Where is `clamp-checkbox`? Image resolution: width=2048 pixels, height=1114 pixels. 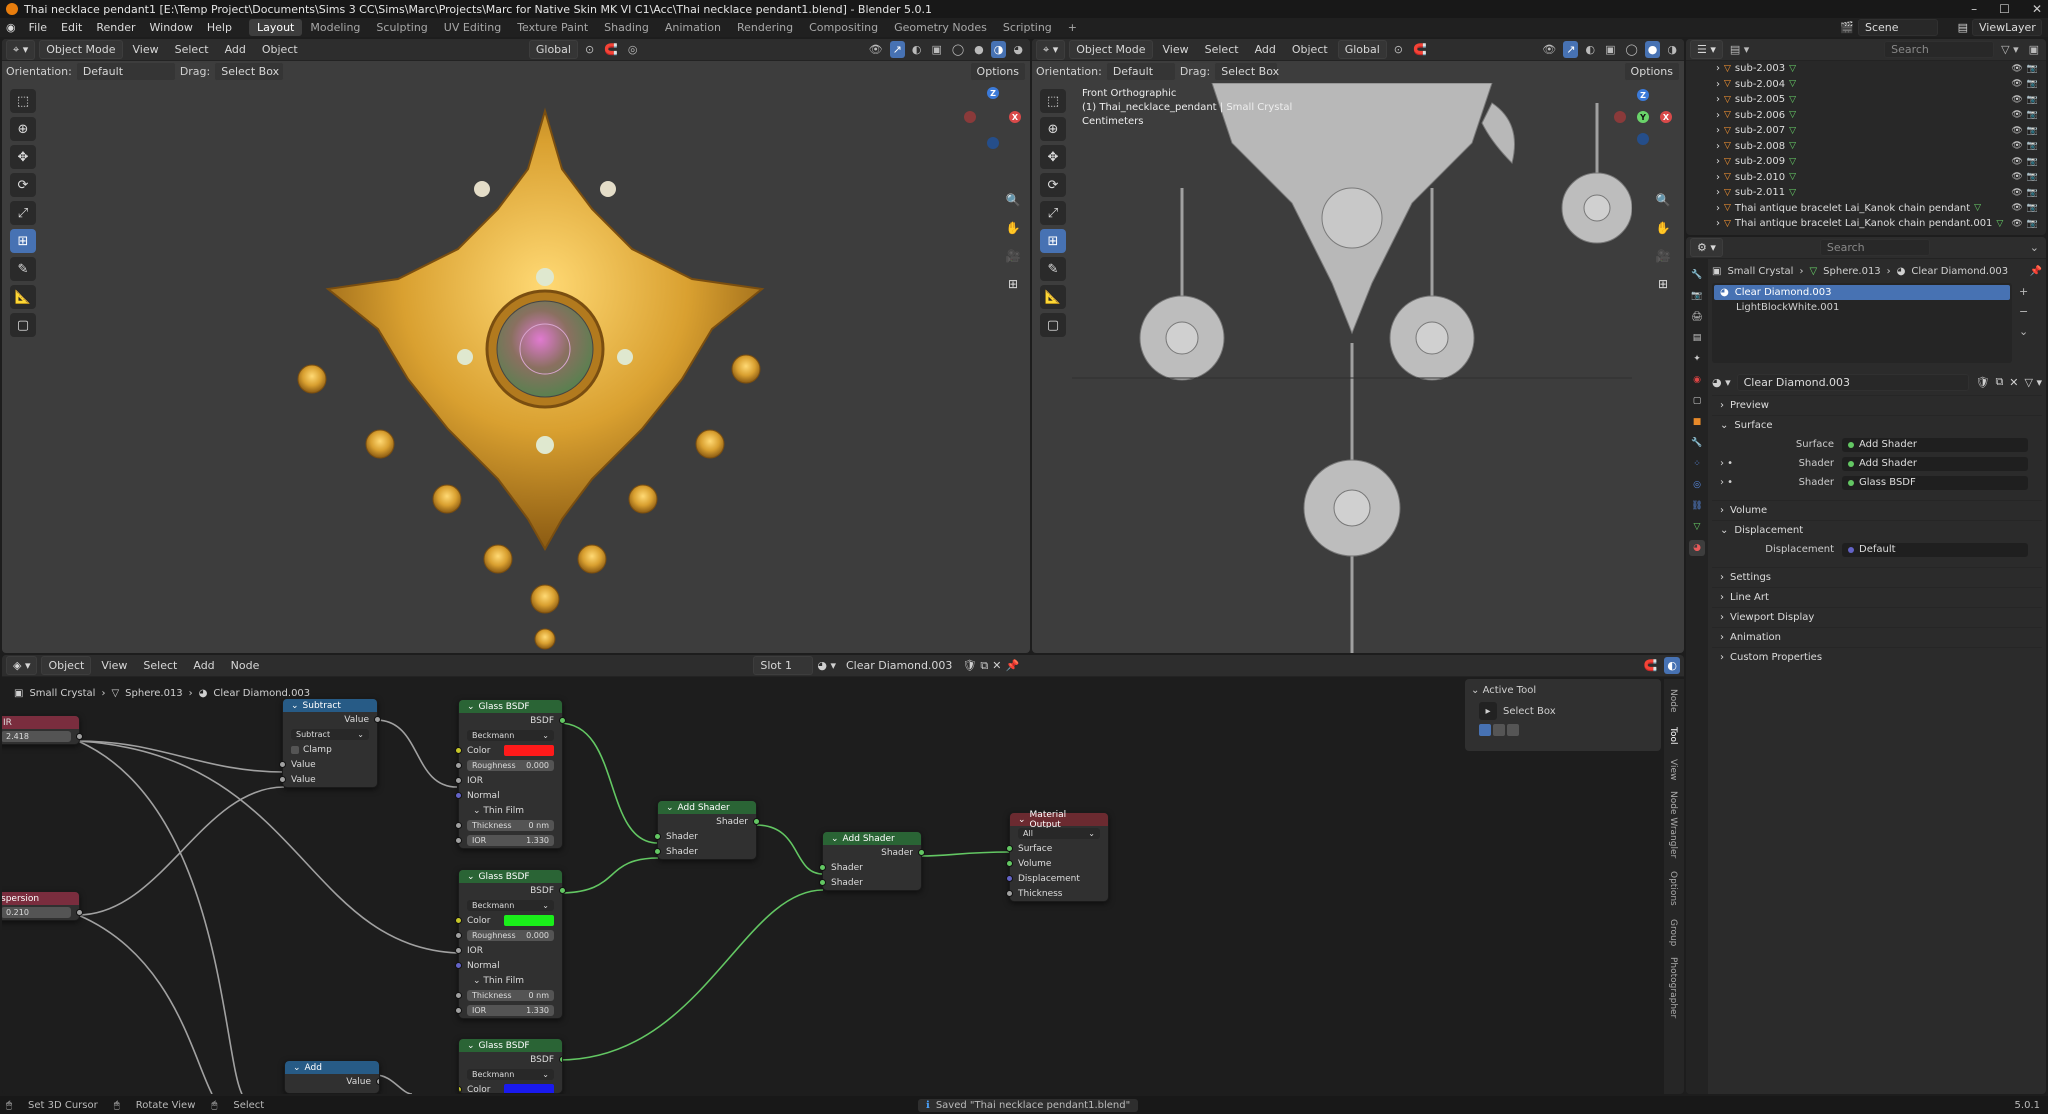
clamp-checkbox is located at coordinates (295, 749).